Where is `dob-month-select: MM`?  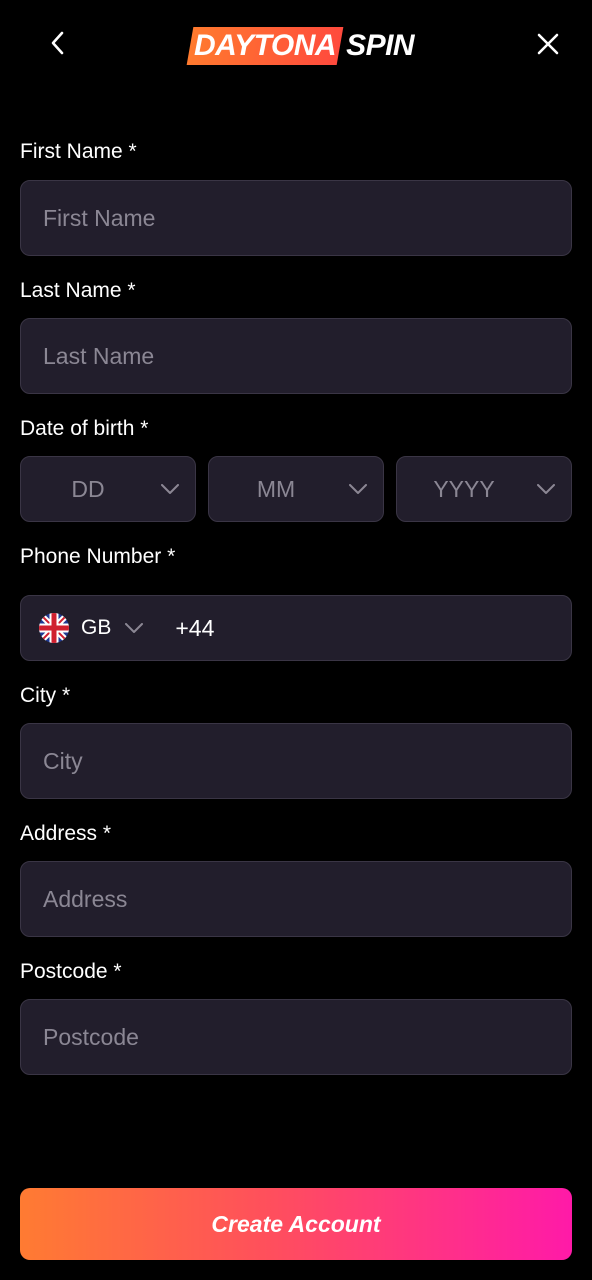 dob-month-select: MM is located at coordinates (296, 489).